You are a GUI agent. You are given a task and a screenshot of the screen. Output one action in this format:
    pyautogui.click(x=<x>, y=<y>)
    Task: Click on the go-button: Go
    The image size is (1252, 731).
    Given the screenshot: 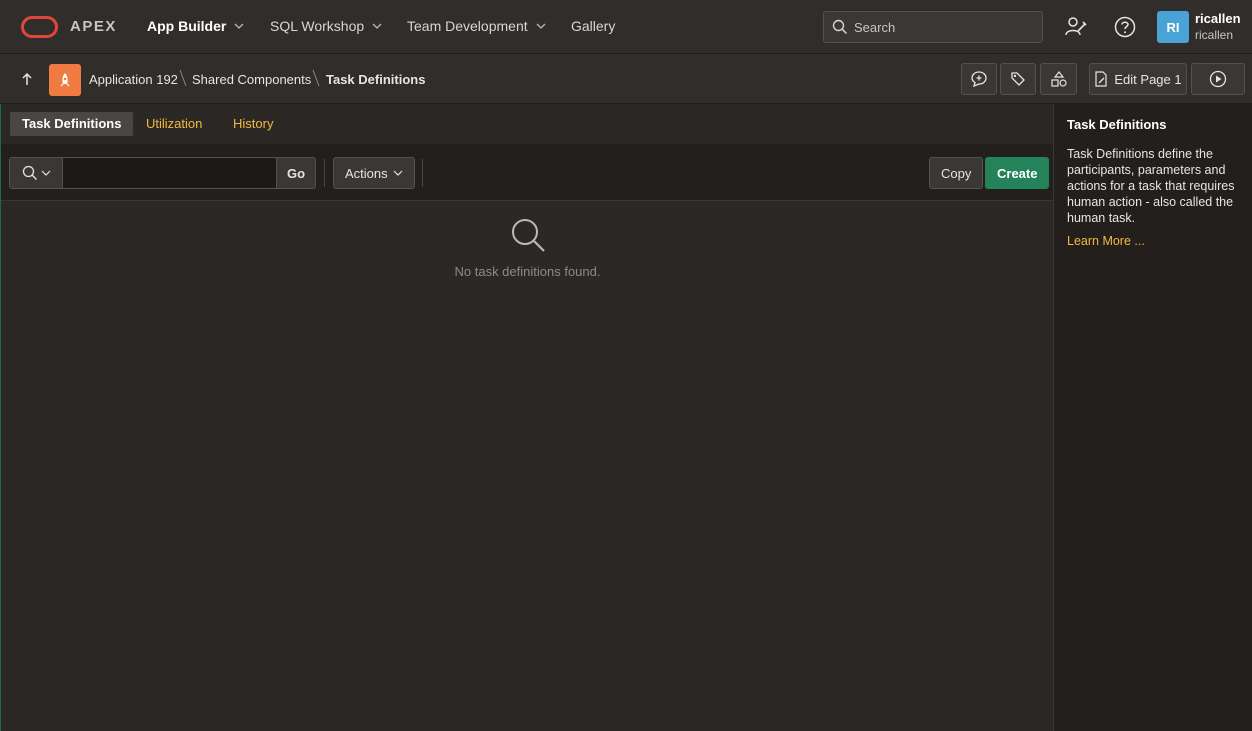 What is the action you would take?
    pyautogui.click(x=296, y=173)
    